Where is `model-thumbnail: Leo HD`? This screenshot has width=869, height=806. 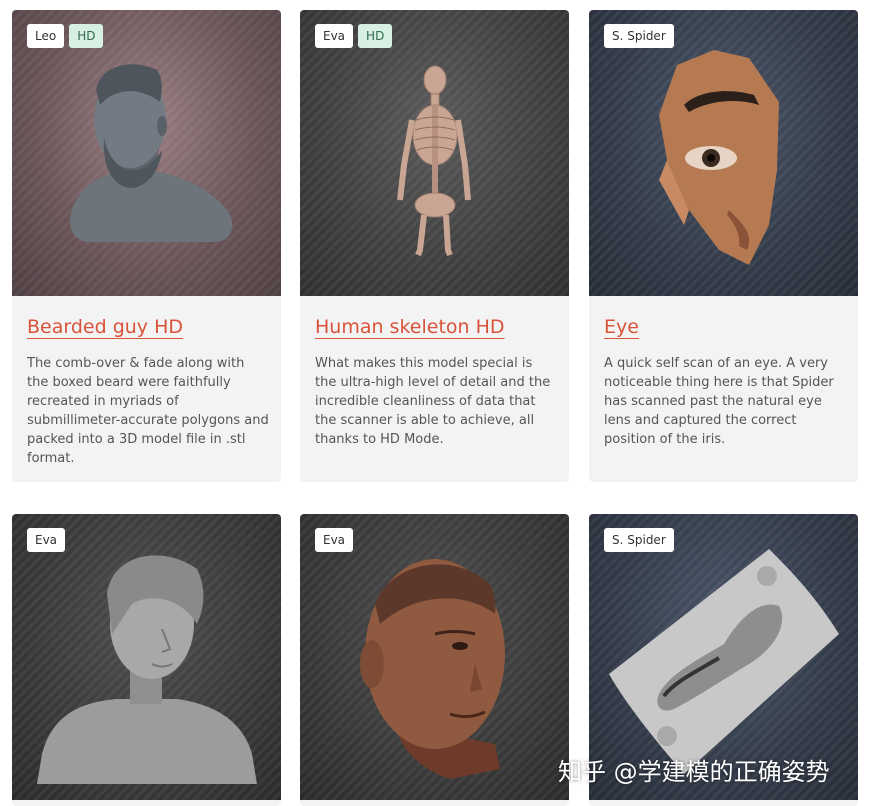 model-thumbnail: Leo HD is located at coordinates (146, 153).